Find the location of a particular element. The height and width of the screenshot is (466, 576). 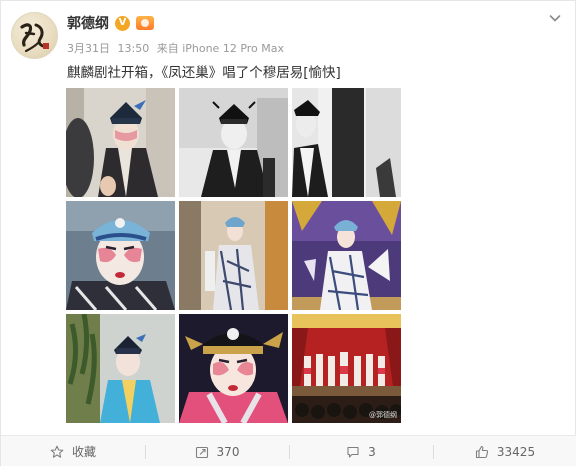

post-time: 13:50 is located at coordinates (134, 48).